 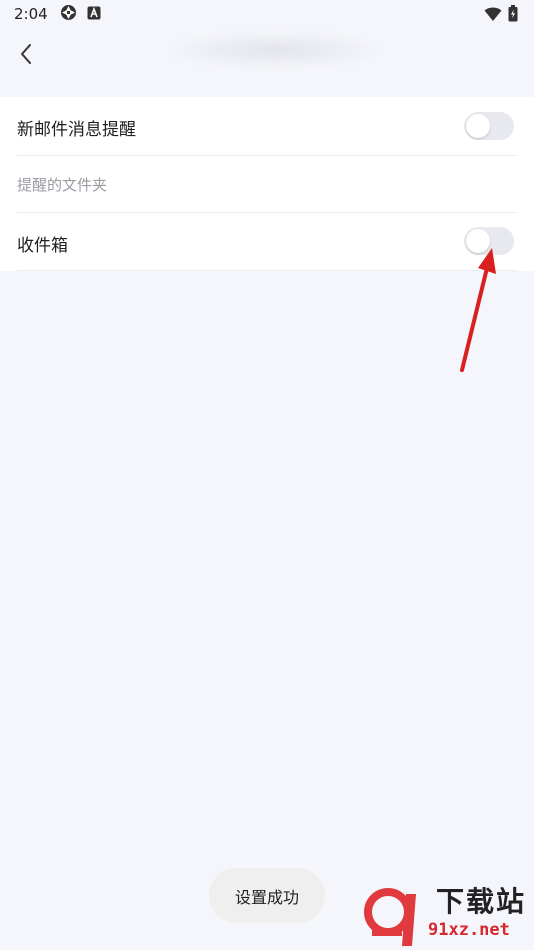 I want to click on battery-icon, so click(x=513, y=15).